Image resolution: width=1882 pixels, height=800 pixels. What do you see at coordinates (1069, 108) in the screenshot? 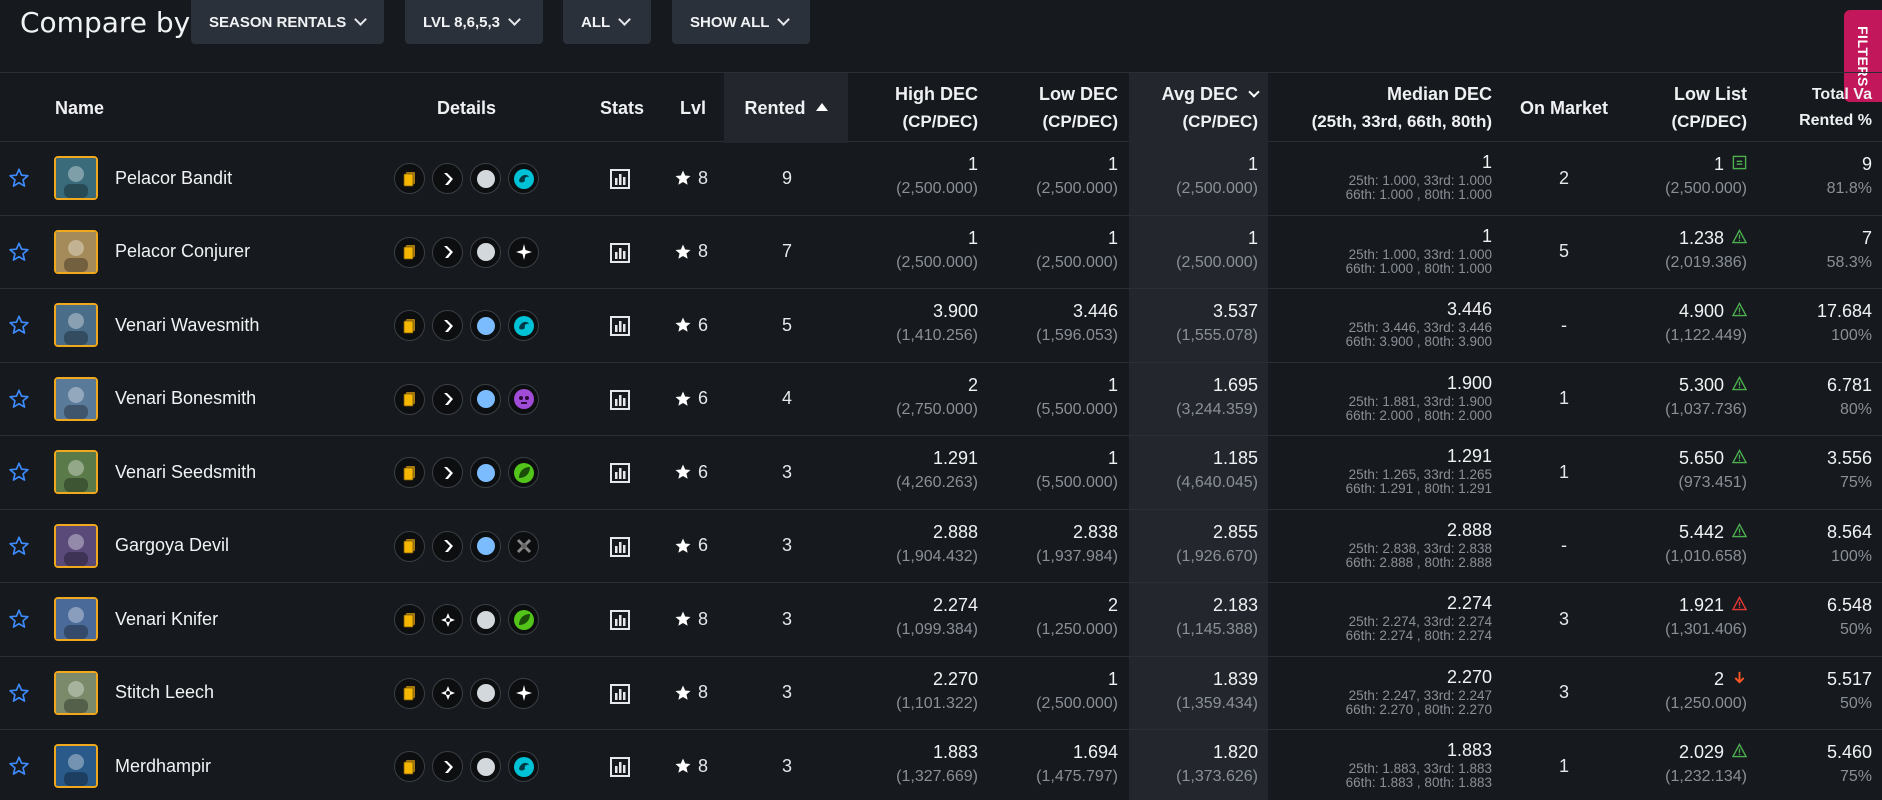
I see `col-low-dec: Low DEC (CP/DEC)` at bounding box center [1069, 108].